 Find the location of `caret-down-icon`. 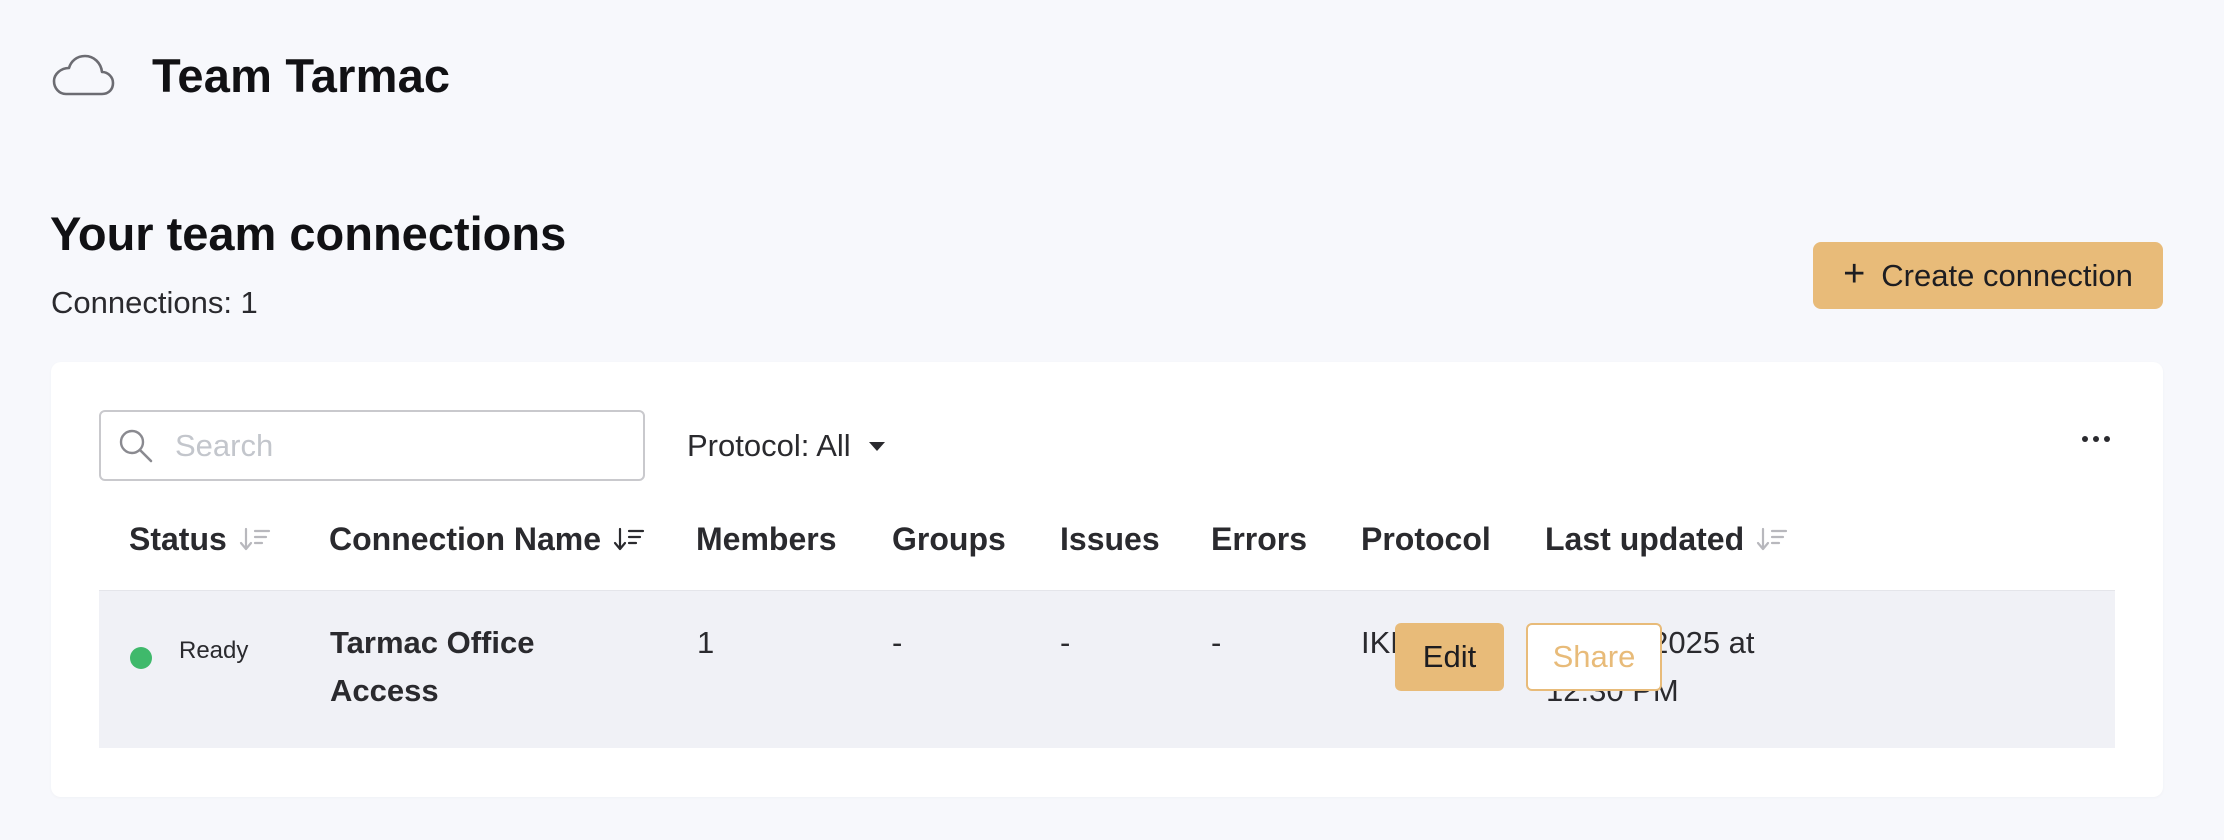

caret-down-icon is located at coordinates (876, 446).